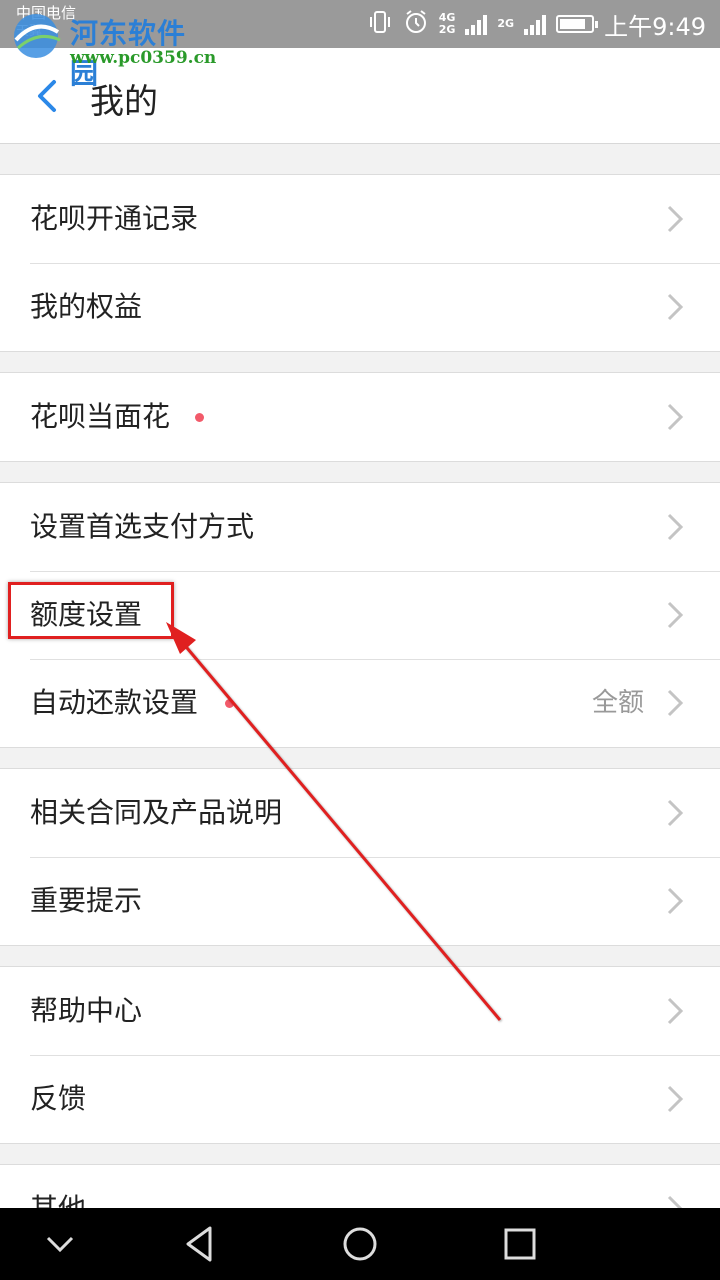 Image resolution: width=720 pixels, height=1280 pixels. Describe the element at coordinates (360, 1099) in the screenshot. I see `menu-item-feedback: 反馈` at that location.